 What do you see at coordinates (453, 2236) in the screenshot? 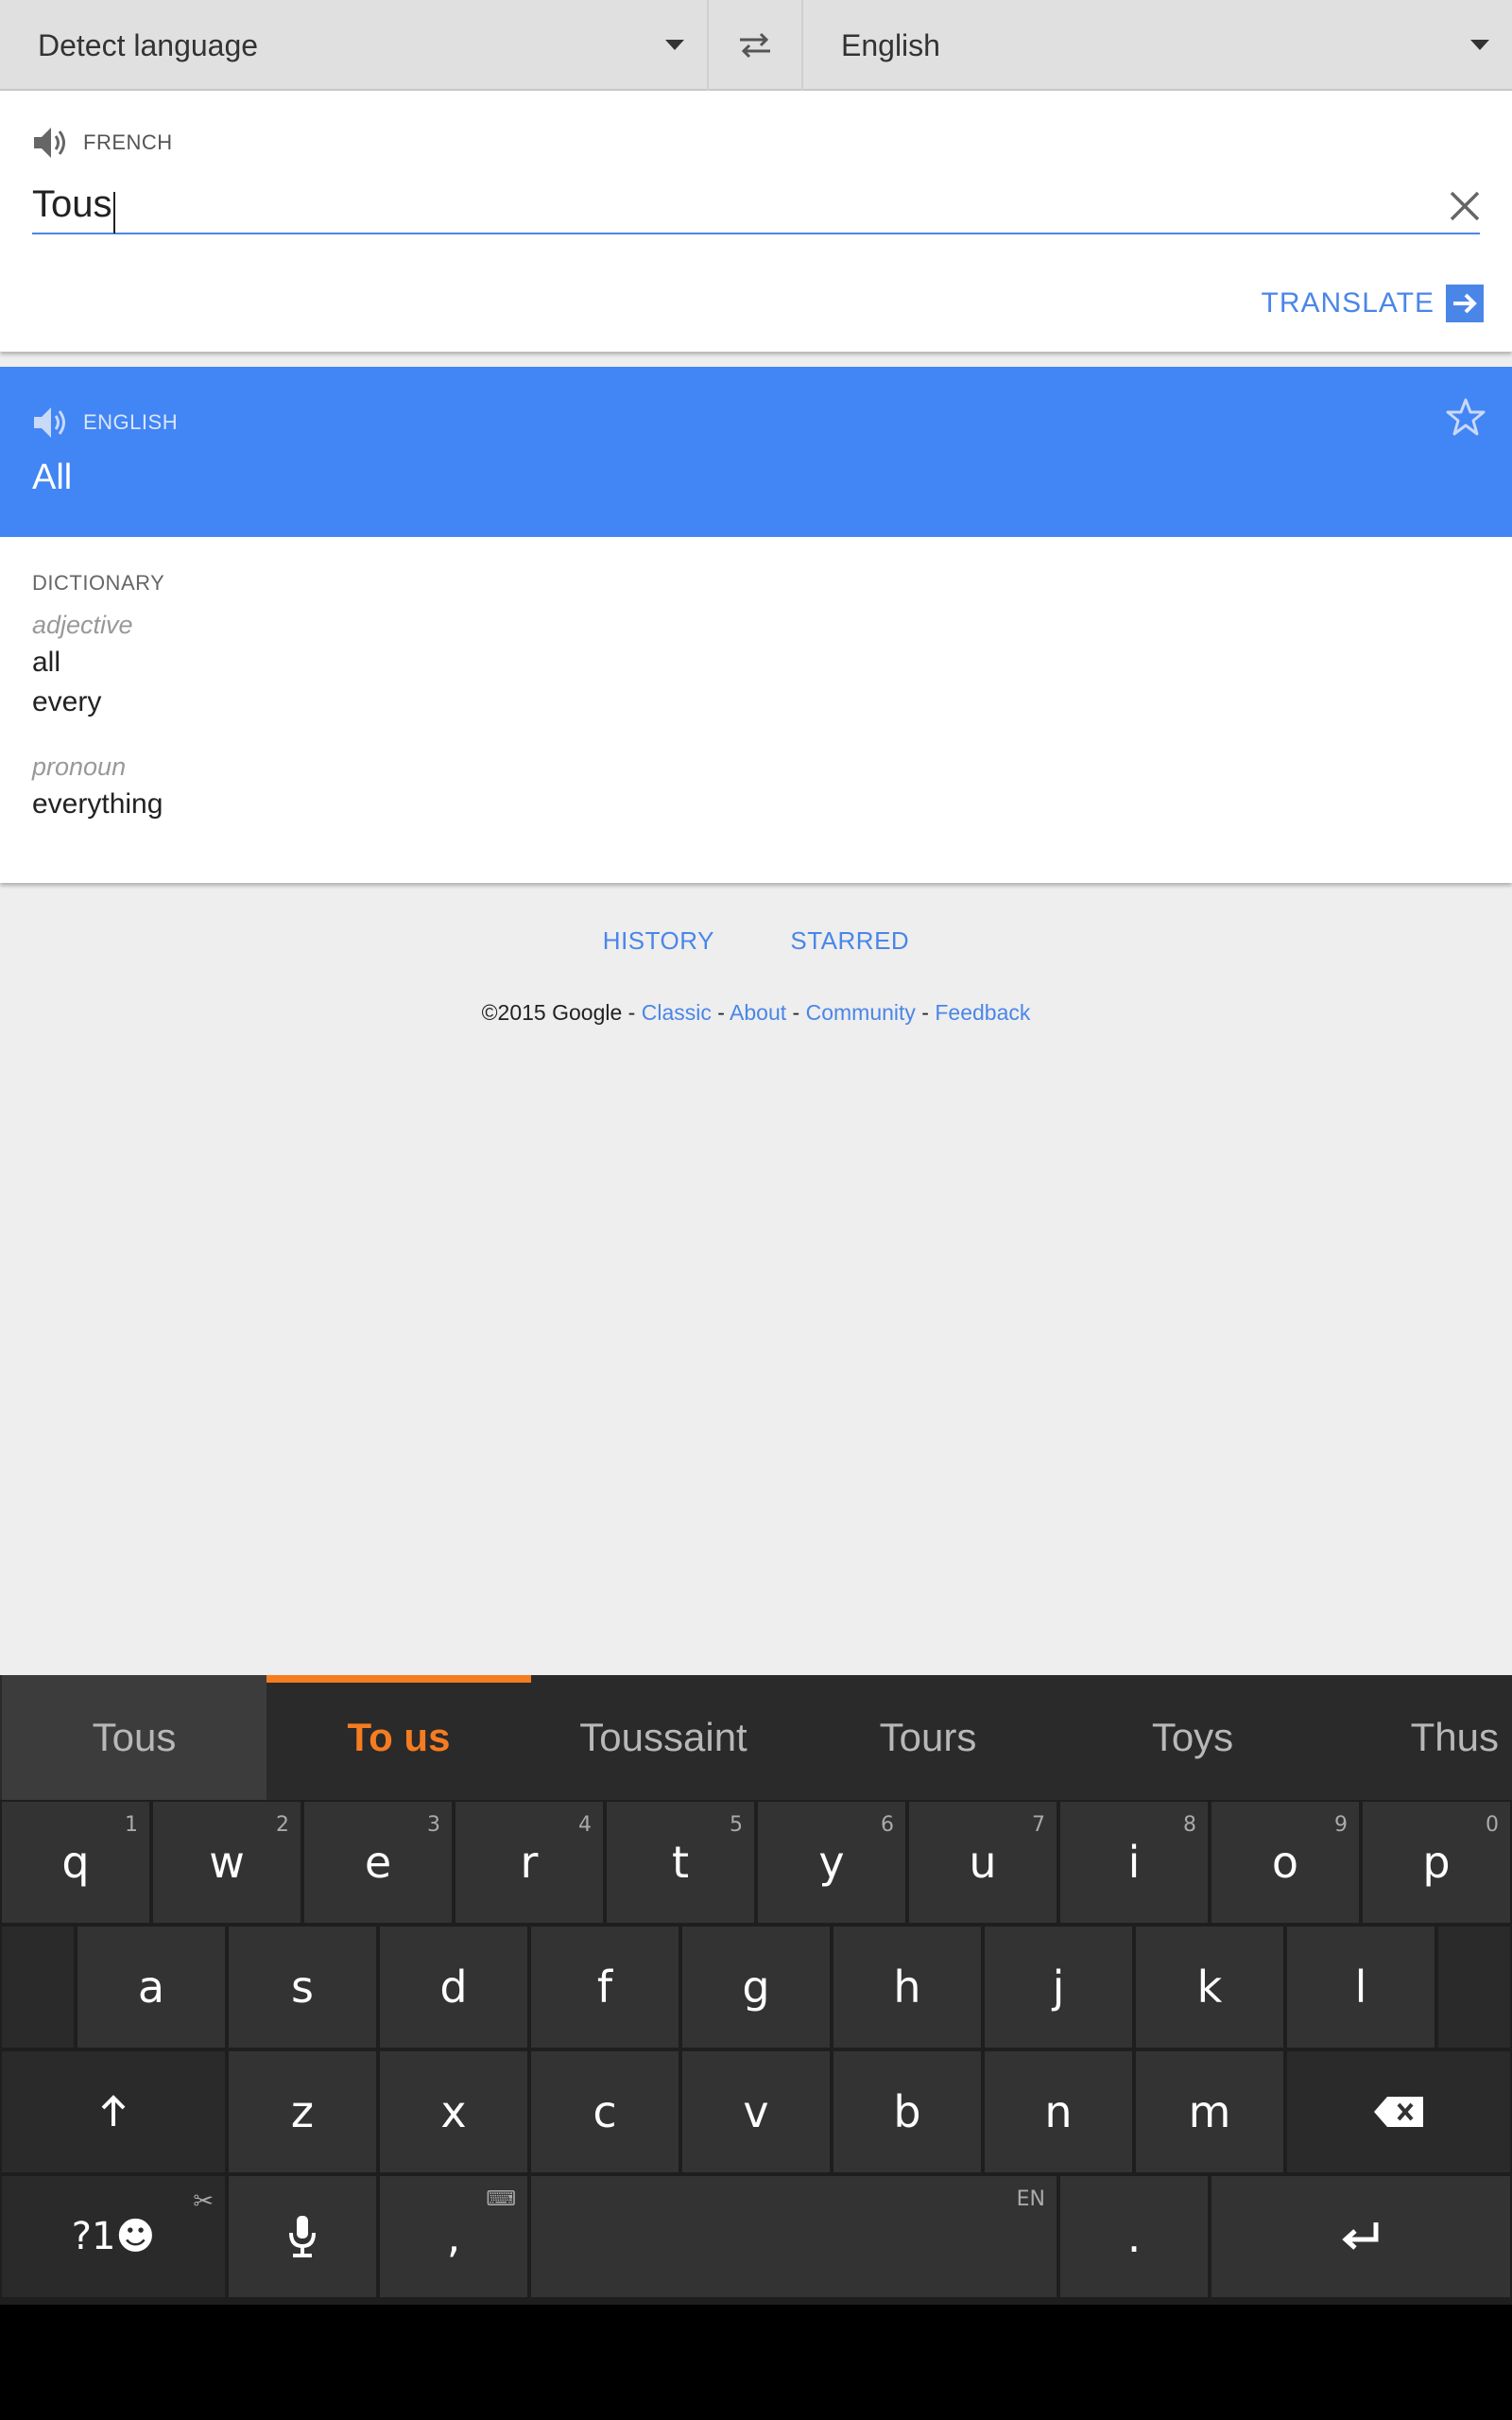
I see `comma-key: , ⌨` at bounding box center [453, 2236].